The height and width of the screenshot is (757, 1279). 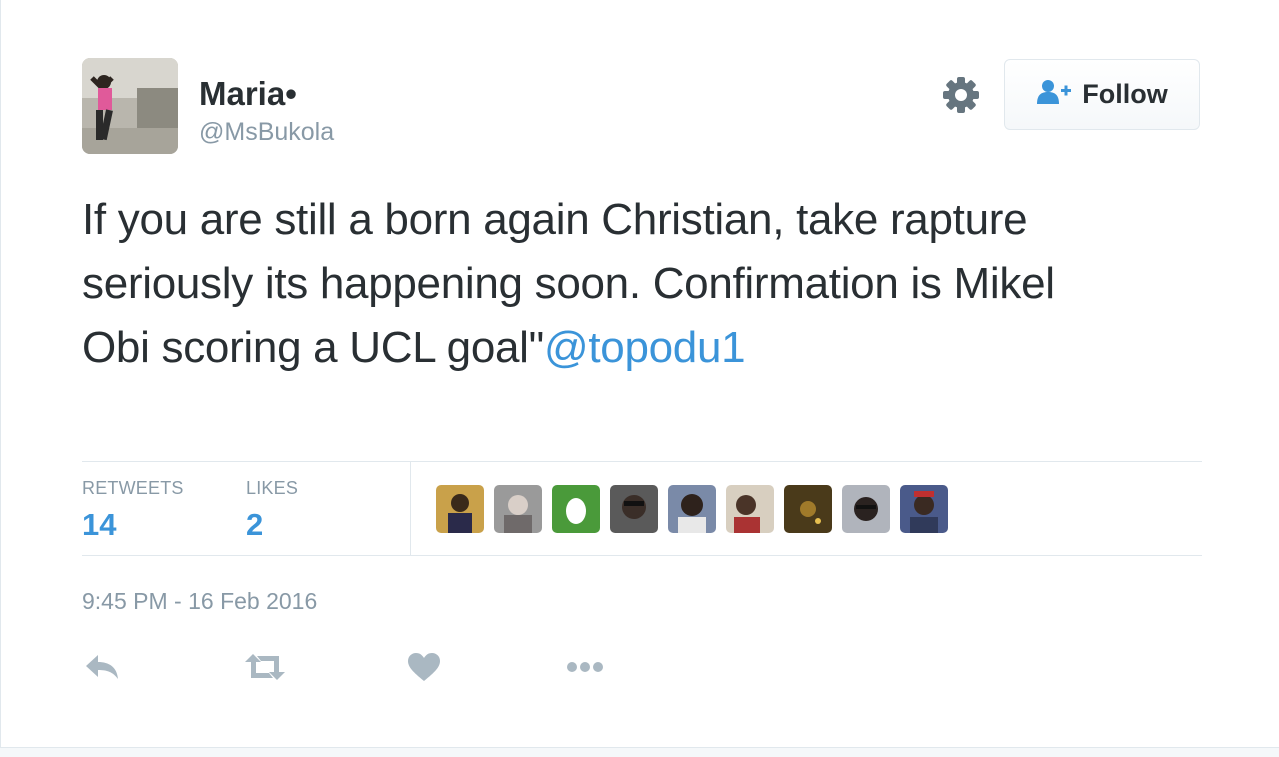 I want to click on likes-count: 2, so click(x=255, y=524).